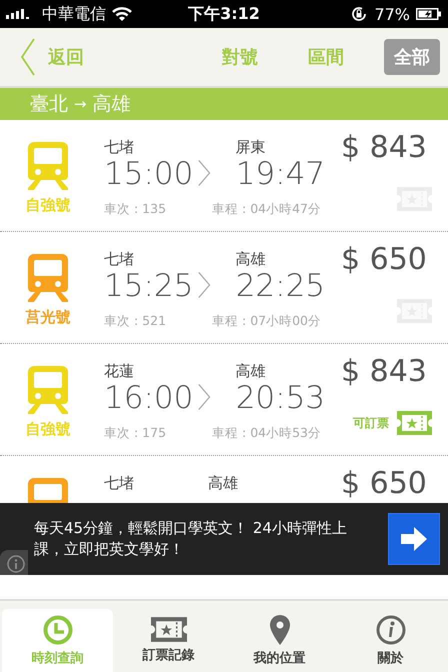  I want to click on clock-time: 下午3:12, so click(224, 14).